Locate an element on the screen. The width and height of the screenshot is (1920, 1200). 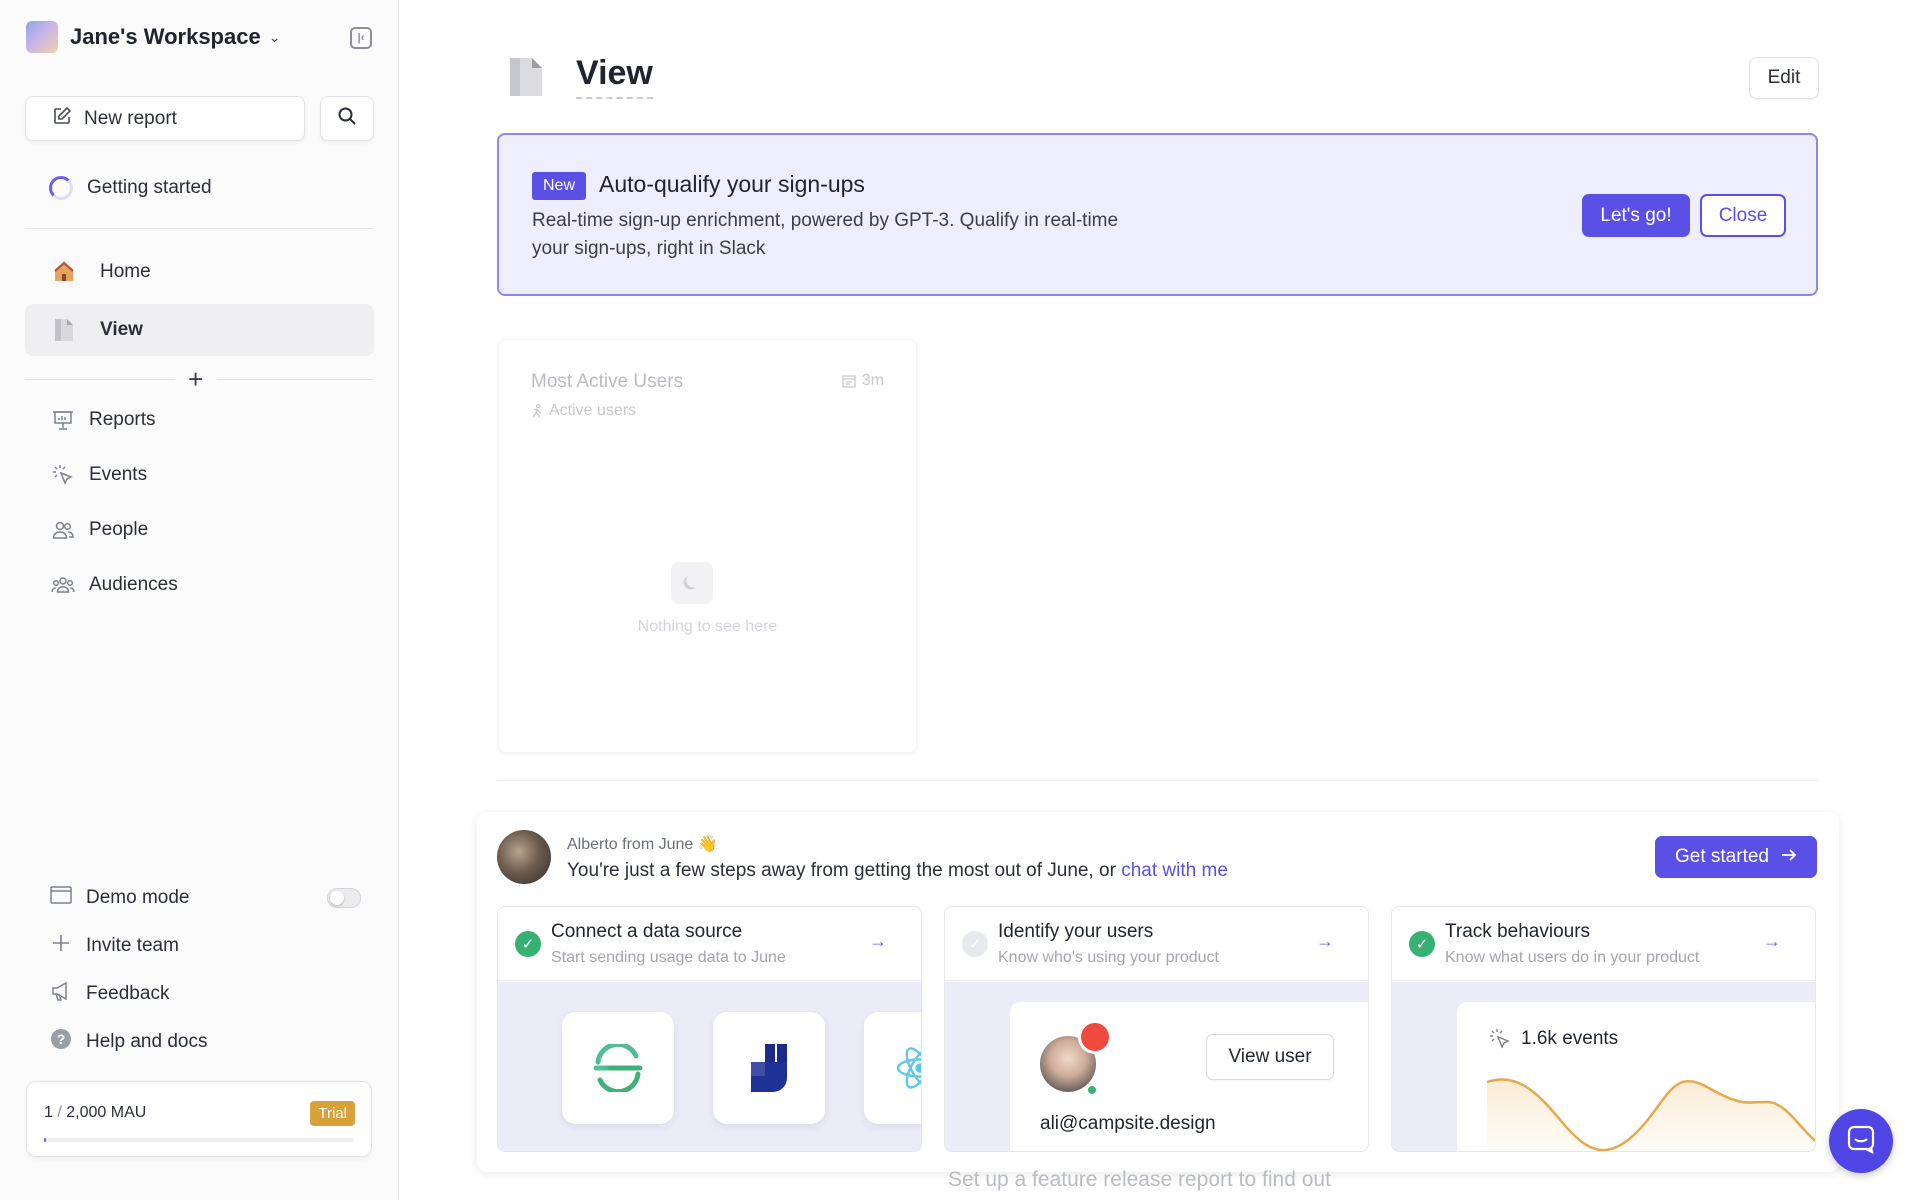
widget-subtitle: Active users is located at coordinates (583, 411).